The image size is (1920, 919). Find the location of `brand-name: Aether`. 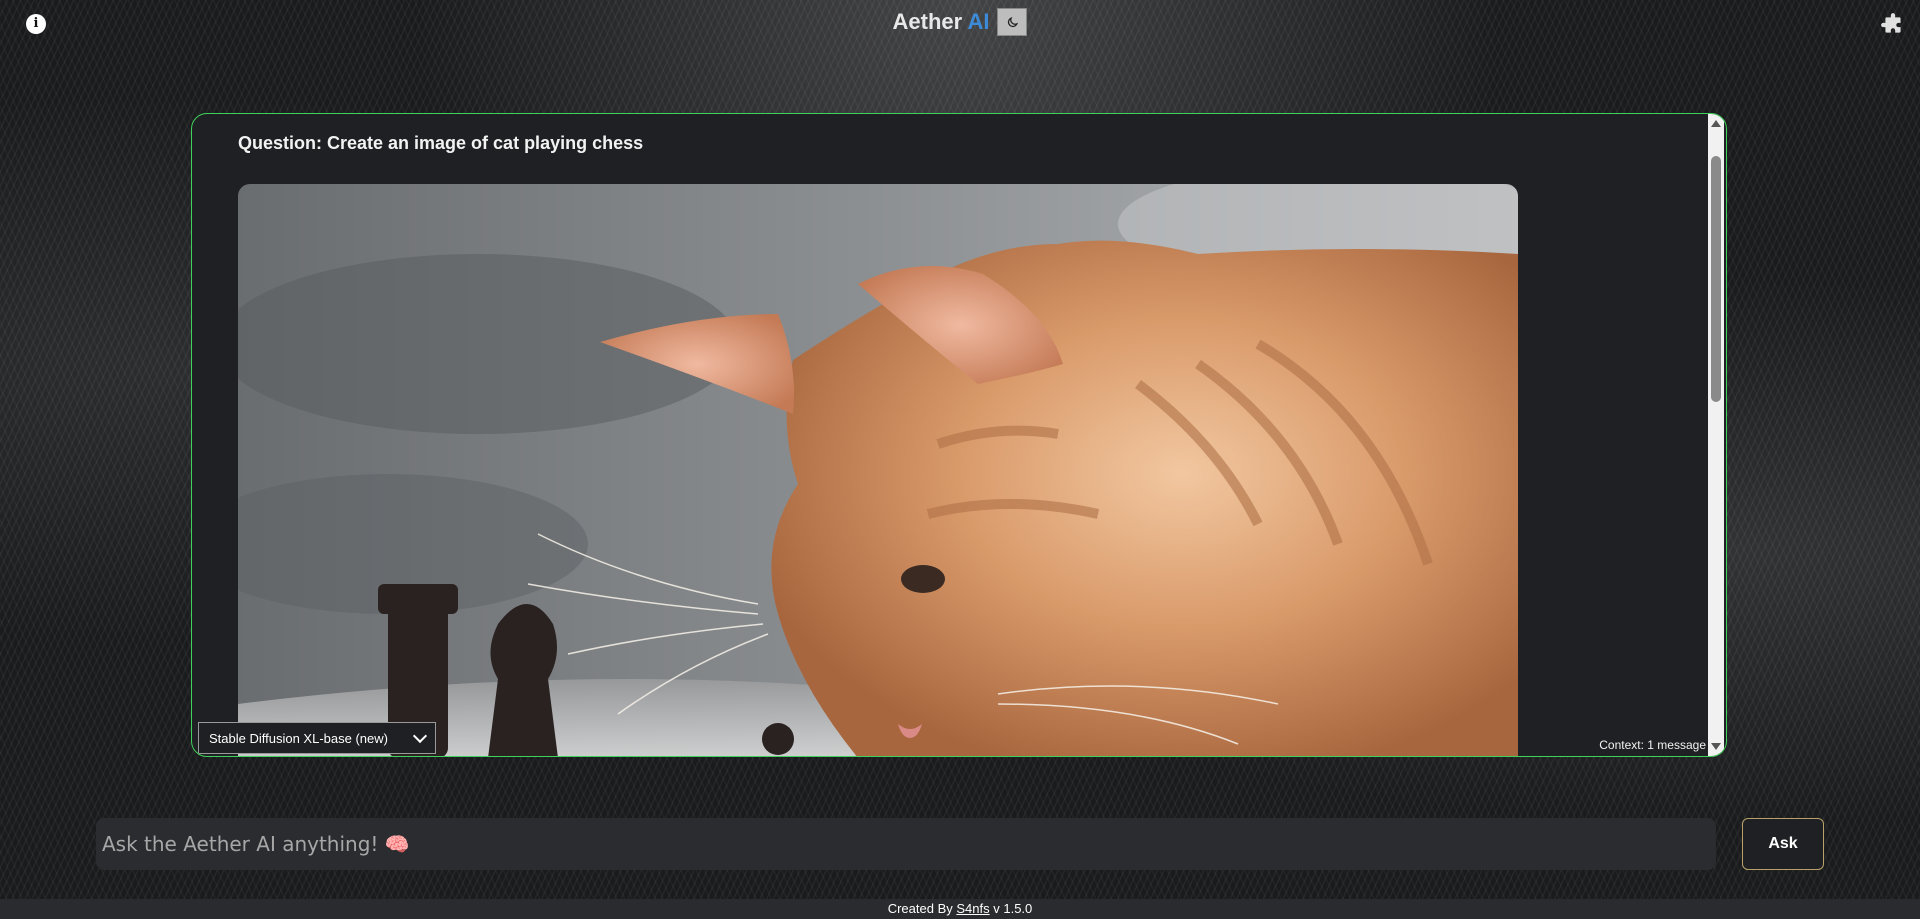

brand-name: Aether is located at coordinates (927, 21).